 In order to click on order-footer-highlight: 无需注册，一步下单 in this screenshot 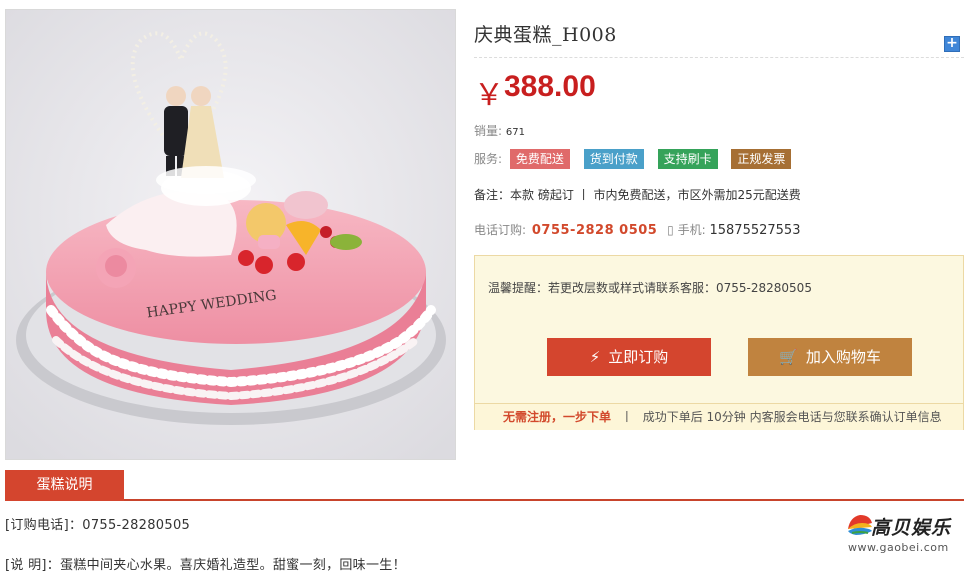, I will do `click(557, 417)`.